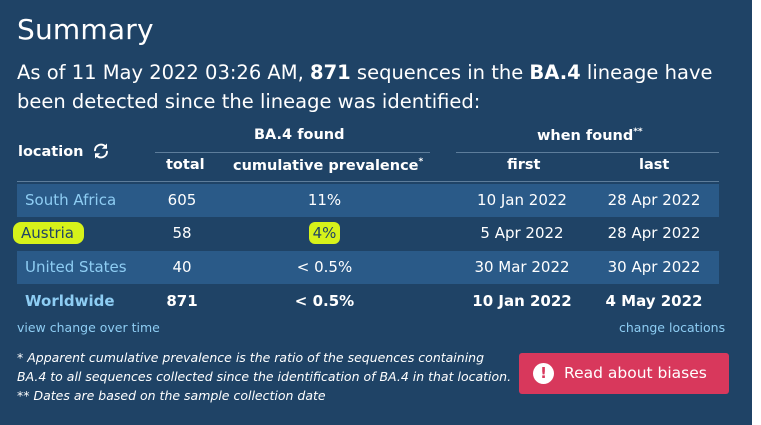  I want to click on location-link: South Africa, so click(70, 200).